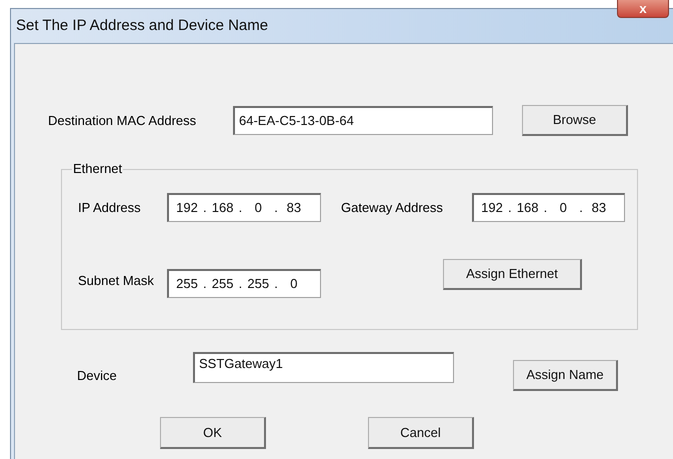 This screenshot has width=673, height=459. Describe the element at coordinates (116, 281) in the screenshot. I see `subnet-mask-label: Subnet Mask` at that location.